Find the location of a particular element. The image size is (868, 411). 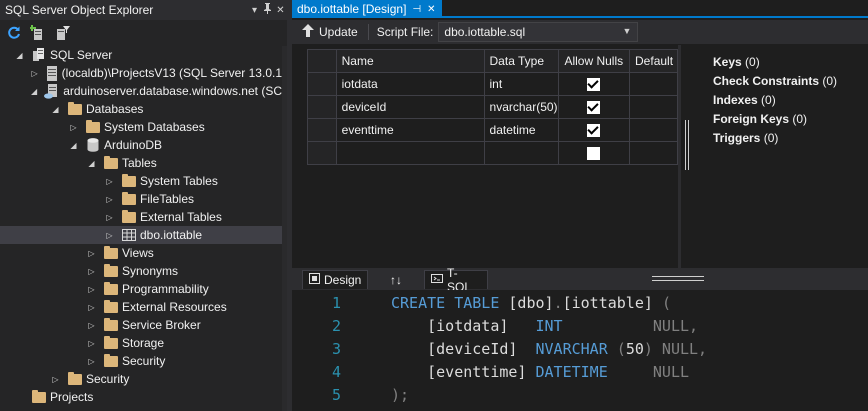

add-server-icon is located at coordinates (38, 32).